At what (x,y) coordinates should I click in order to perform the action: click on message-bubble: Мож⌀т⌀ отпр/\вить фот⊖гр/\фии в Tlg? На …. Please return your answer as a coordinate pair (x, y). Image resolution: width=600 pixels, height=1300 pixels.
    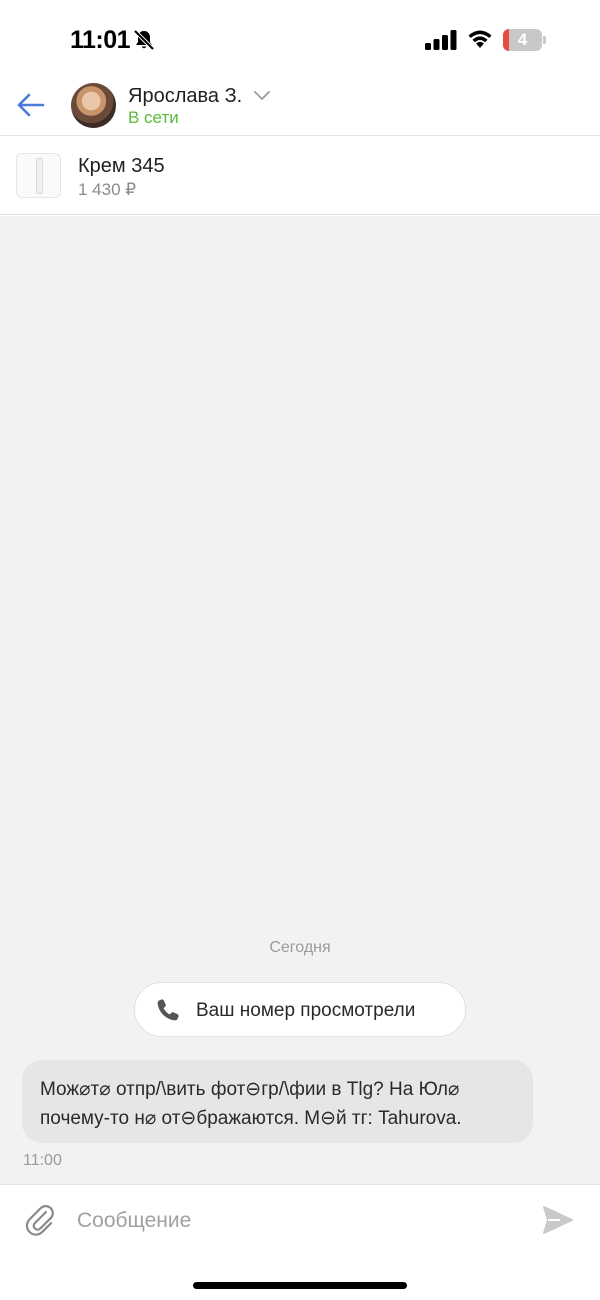
    Looking at the image, I should click on (277, 1101).